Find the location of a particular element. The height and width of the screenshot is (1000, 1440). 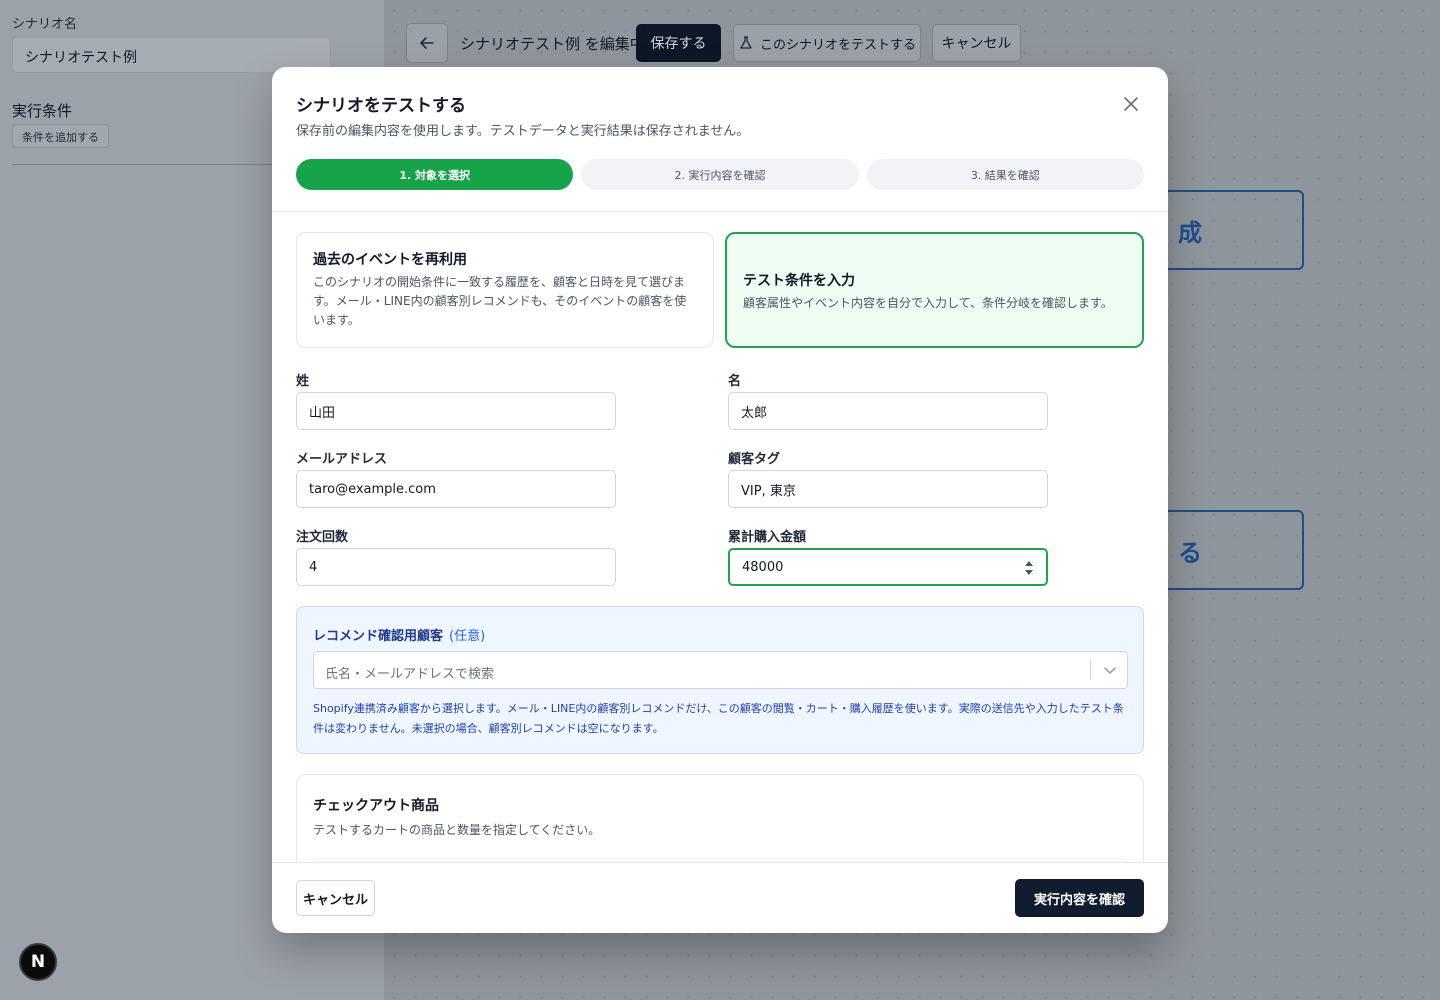

add-condition-button: 条件を追加する is located at coordinates (60, 136).